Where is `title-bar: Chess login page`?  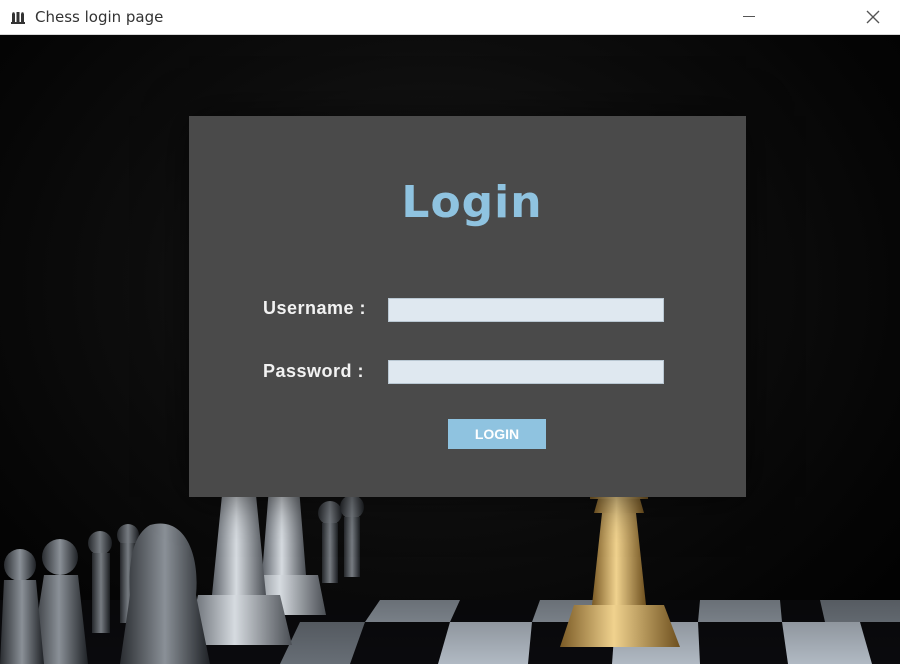 title-bar: Chess login page is located at coordinates (450, 17).